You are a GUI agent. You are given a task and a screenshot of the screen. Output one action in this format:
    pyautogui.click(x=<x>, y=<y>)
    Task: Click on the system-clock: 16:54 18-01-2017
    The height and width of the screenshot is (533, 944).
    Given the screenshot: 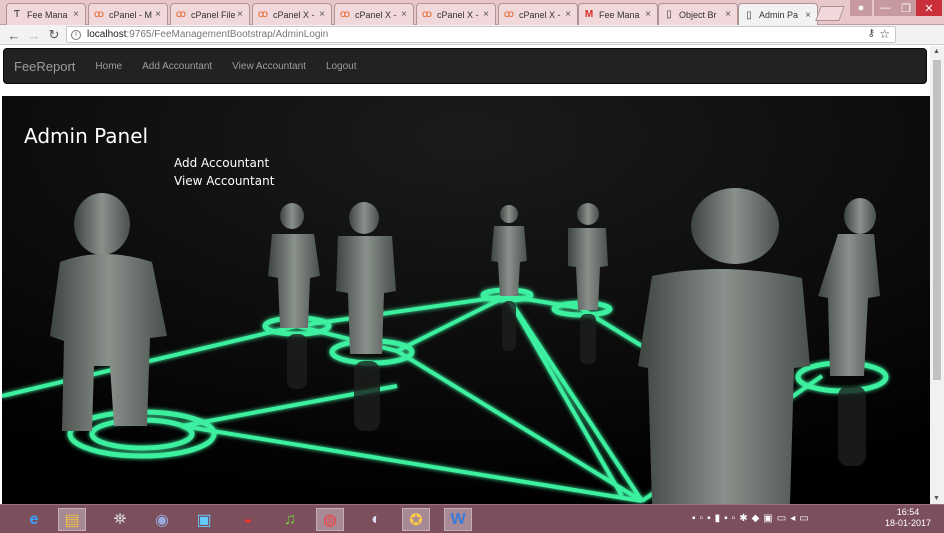 What is the action you would take?
    pyautogui.click(x=908, y=518)
    